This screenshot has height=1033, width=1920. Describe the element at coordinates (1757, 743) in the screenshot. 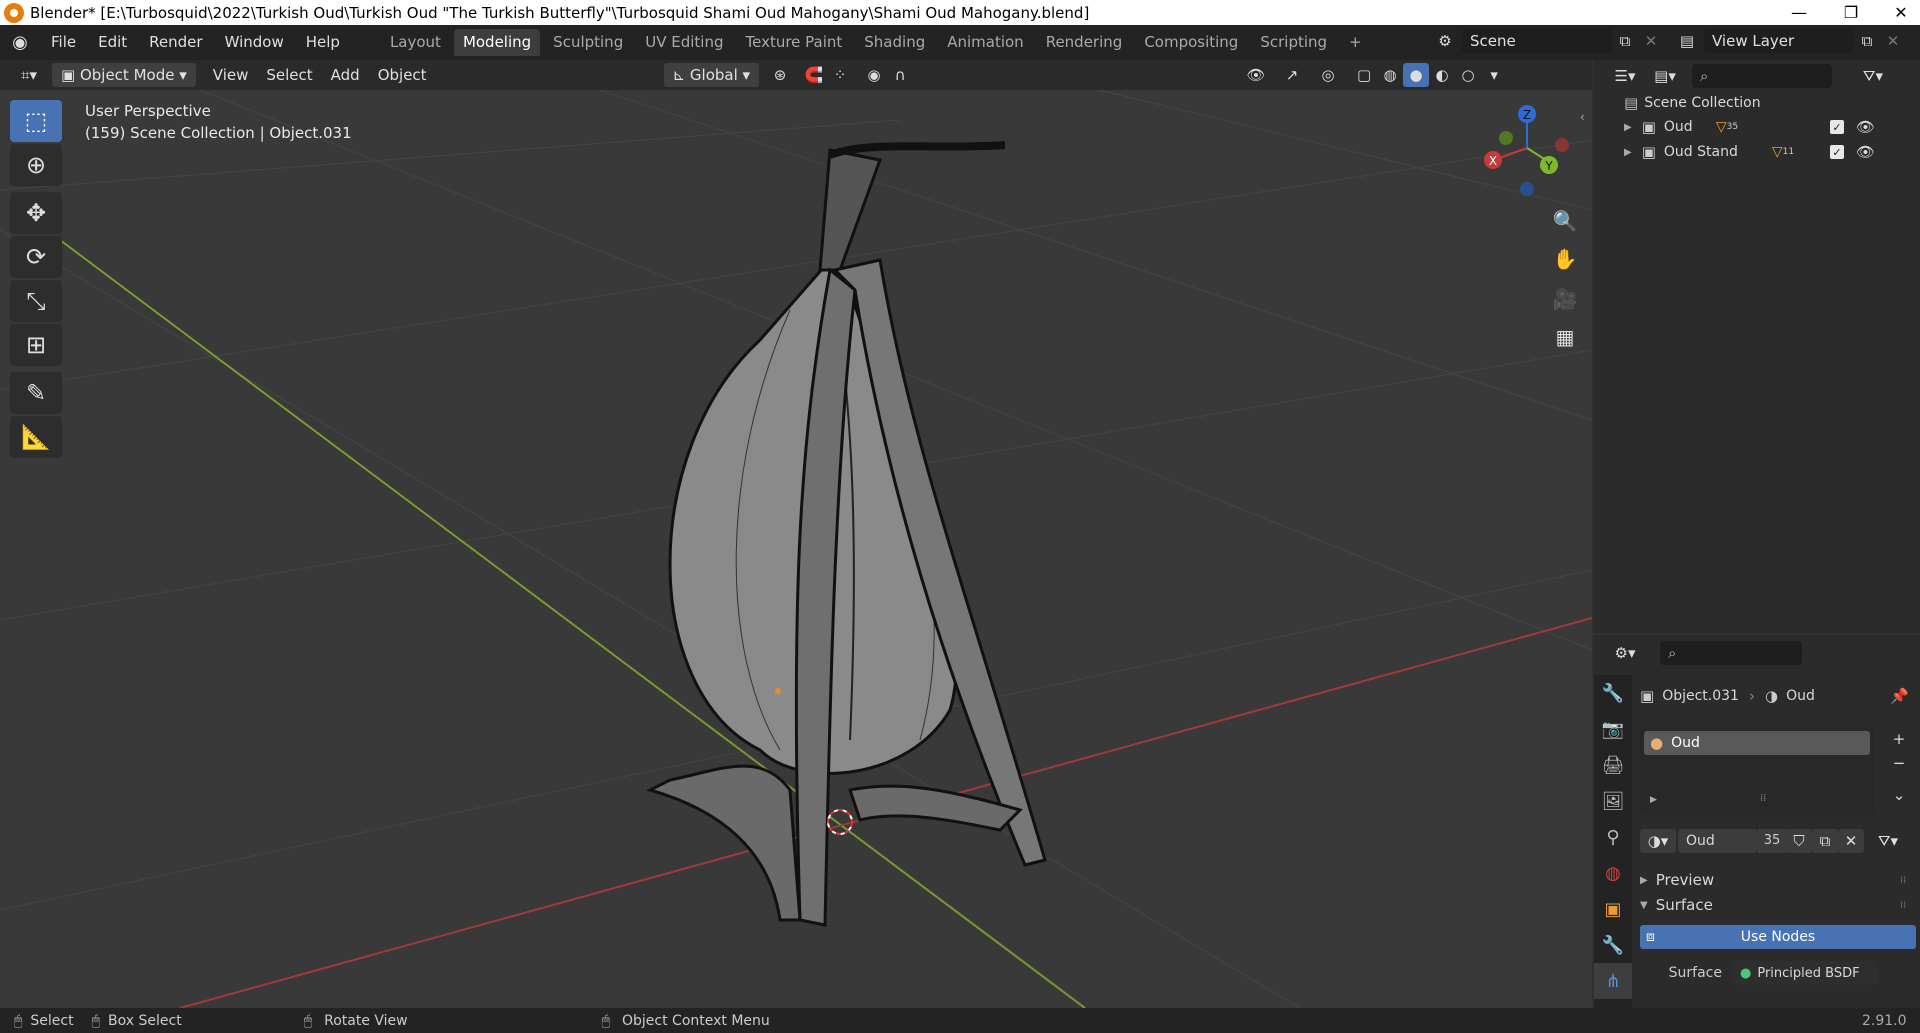

I see `material-slot-row: ● Oud` at that location.